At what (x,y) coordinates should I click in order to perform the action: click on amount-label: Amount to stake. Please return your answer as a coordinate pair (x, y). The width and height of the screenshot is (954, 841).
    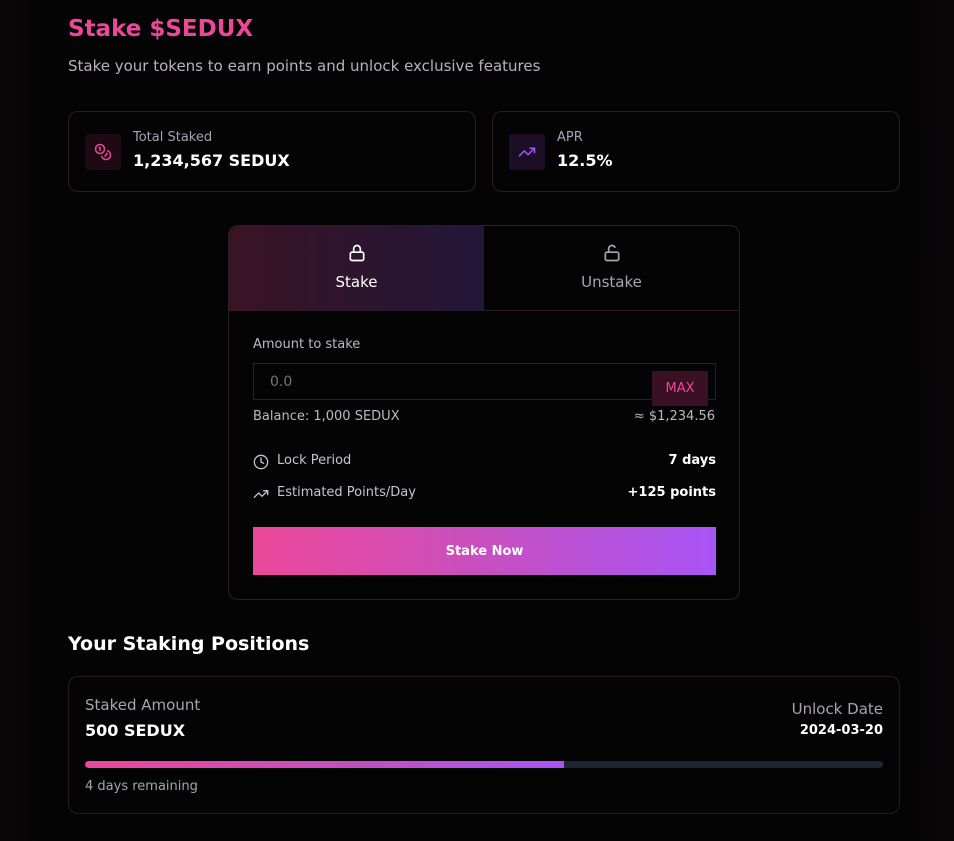
    Looking at the image, I should click on (307, 344).